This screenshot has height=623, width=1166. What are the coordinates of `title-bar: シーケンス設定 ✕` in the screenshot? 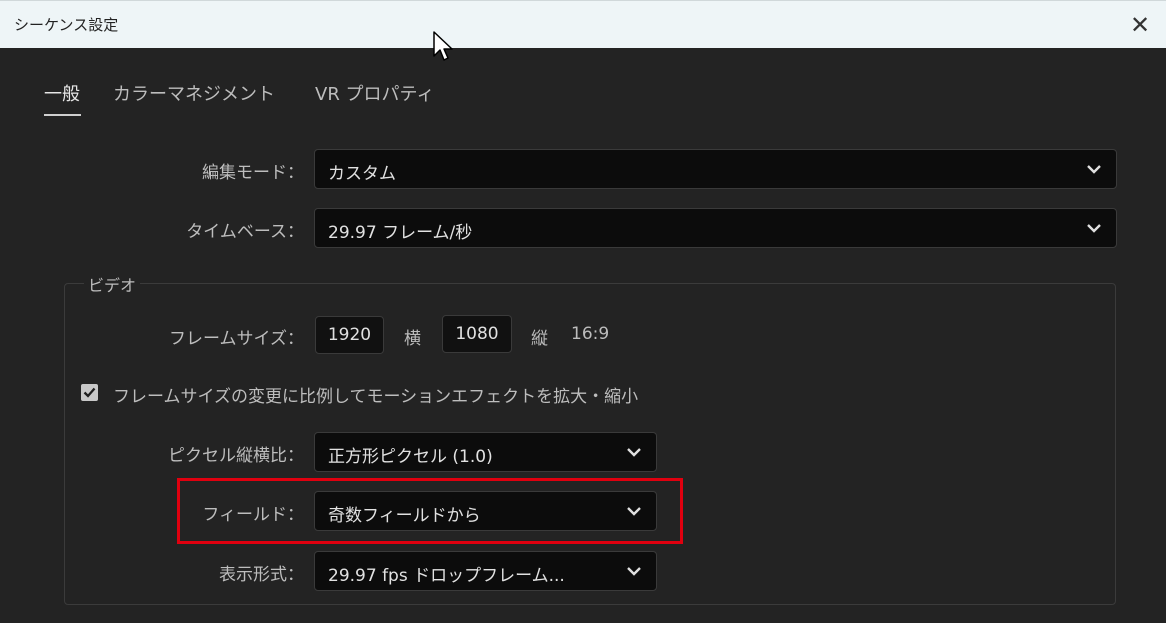 It's located at (583, 24).